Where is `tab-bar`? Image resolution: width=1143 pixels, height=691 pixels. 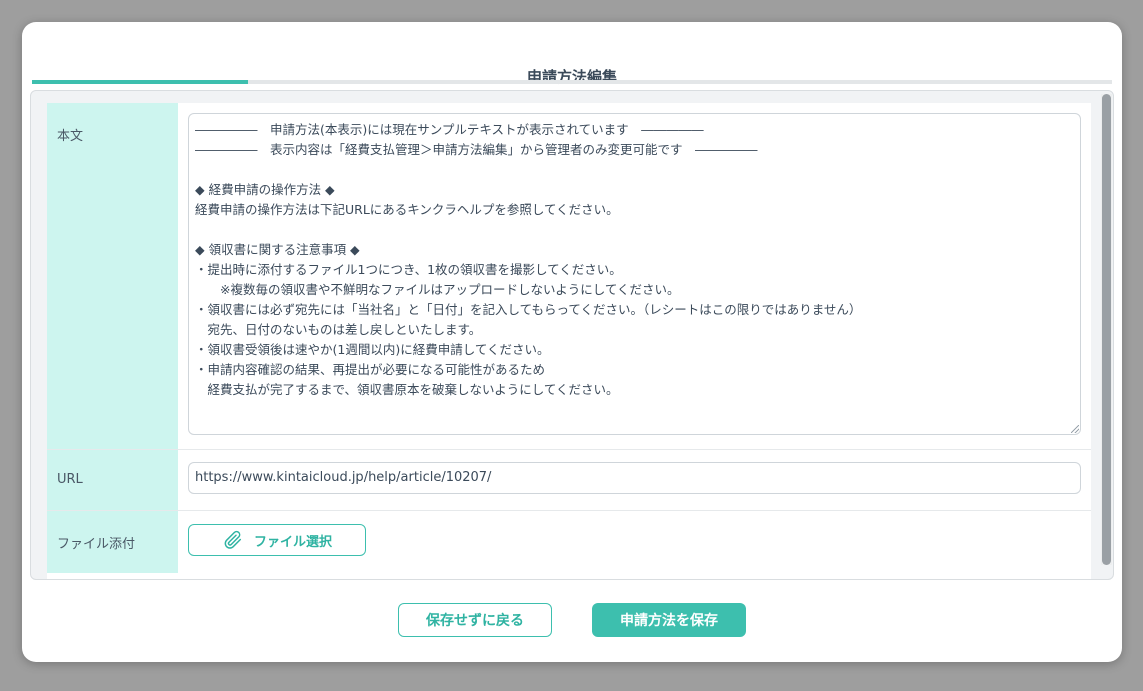
tab-bar is located at coordinates (572, 82).